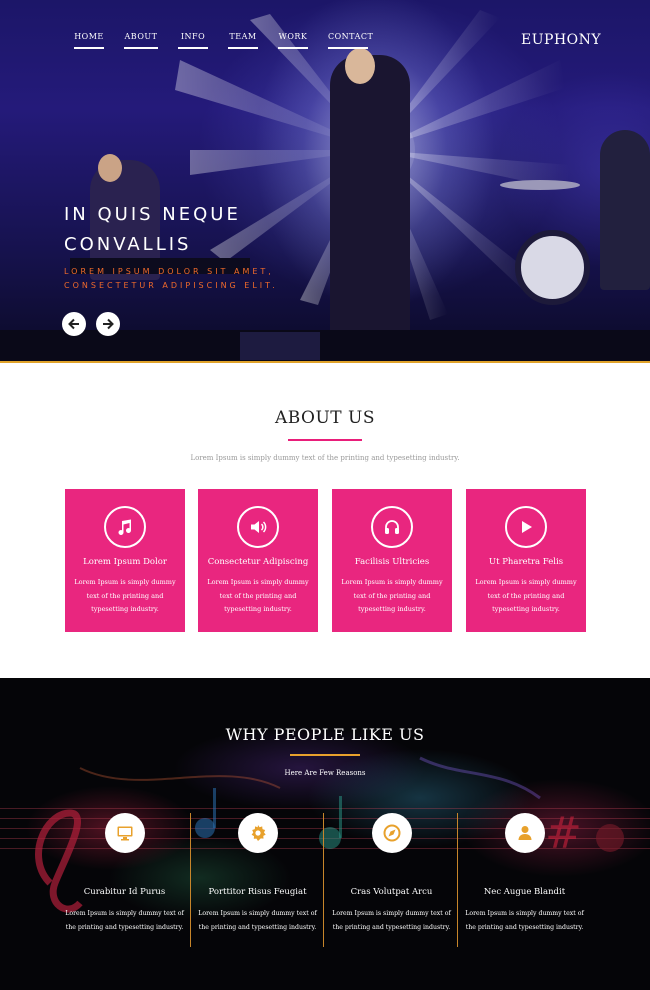  Describe the element at coordinates (625, 210) in the screenshot. I see `drummer` at that location.